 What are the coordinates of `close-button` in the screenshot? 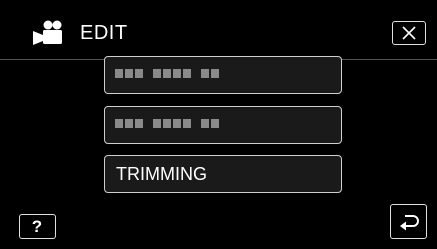 It's located at (409, 33).